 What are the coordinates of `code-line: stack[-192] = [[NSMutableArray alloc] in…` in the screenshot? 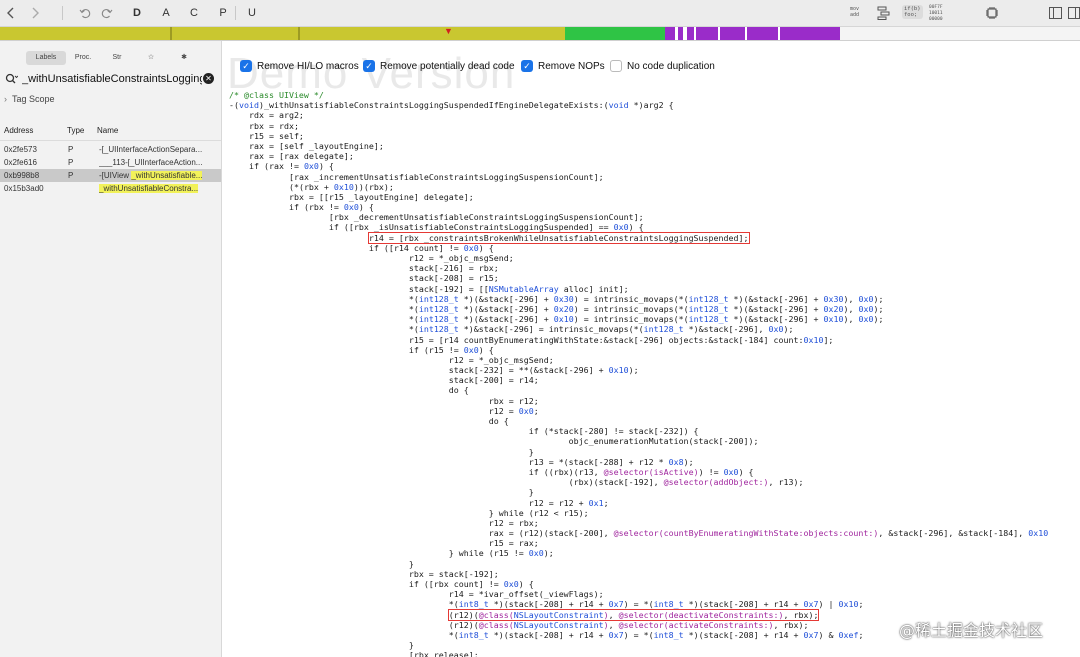 It's located at (638, 289).